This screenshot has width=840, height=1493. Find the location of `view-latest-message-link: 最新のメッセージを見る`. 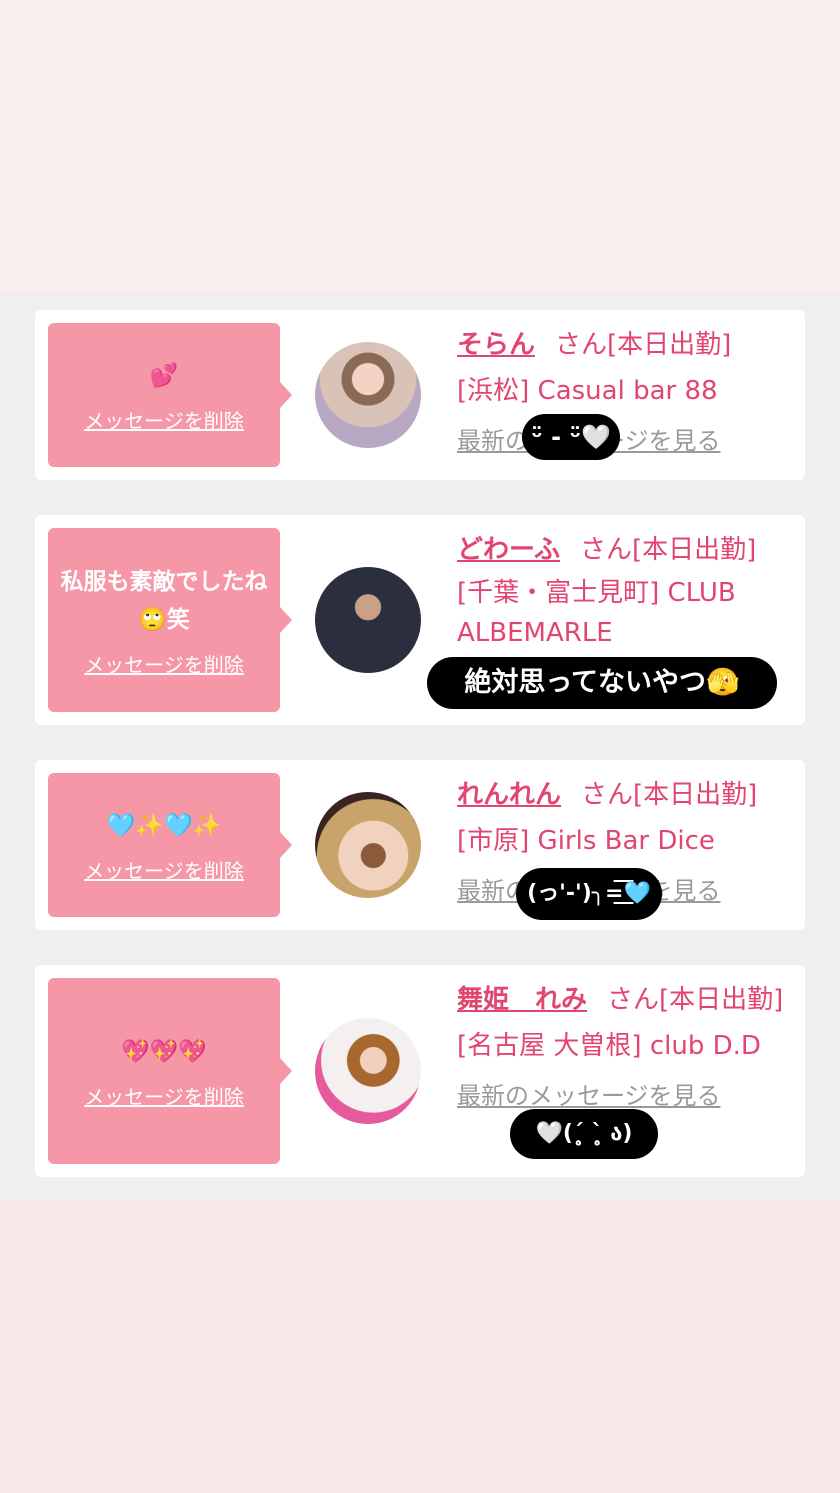

view-latest-message-link: 最新のメッセージを見る is located at coordinates (589, 1096).